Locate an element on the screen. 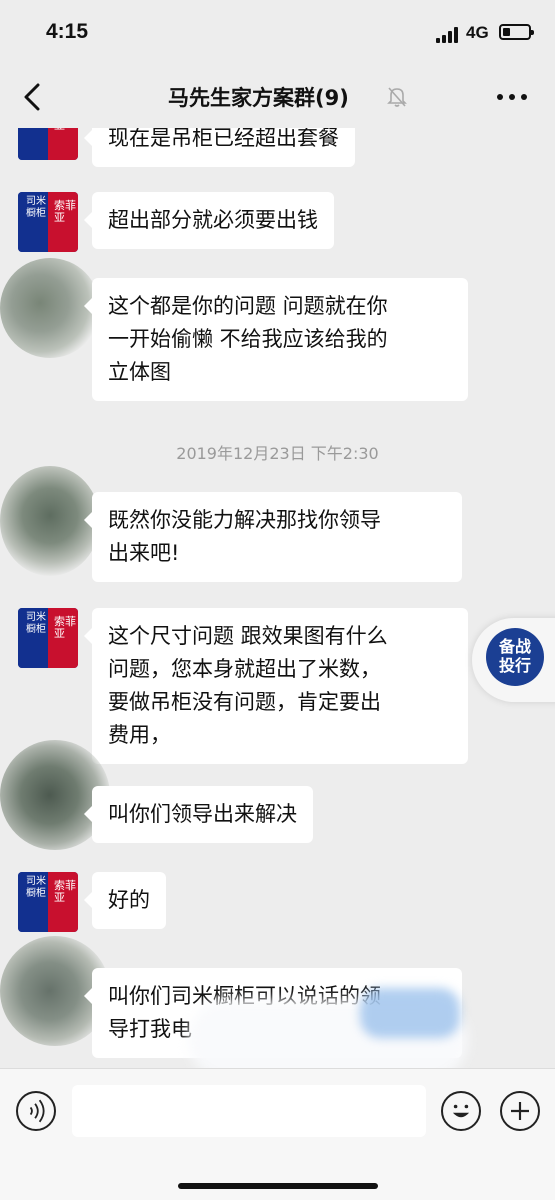 This screenshot has height=1200, width=555. message-bubble: 叫你们领导出来解决 is located at coordinates (198, 814).